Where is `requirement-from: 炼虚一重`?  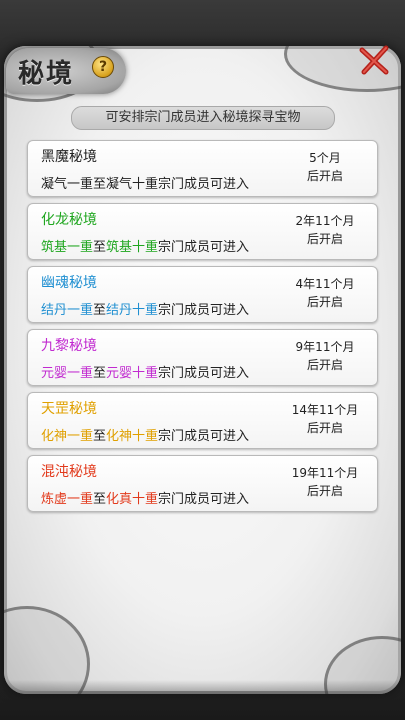
requirement-from: 炼虚一重 is located at coordinates (67, 499).